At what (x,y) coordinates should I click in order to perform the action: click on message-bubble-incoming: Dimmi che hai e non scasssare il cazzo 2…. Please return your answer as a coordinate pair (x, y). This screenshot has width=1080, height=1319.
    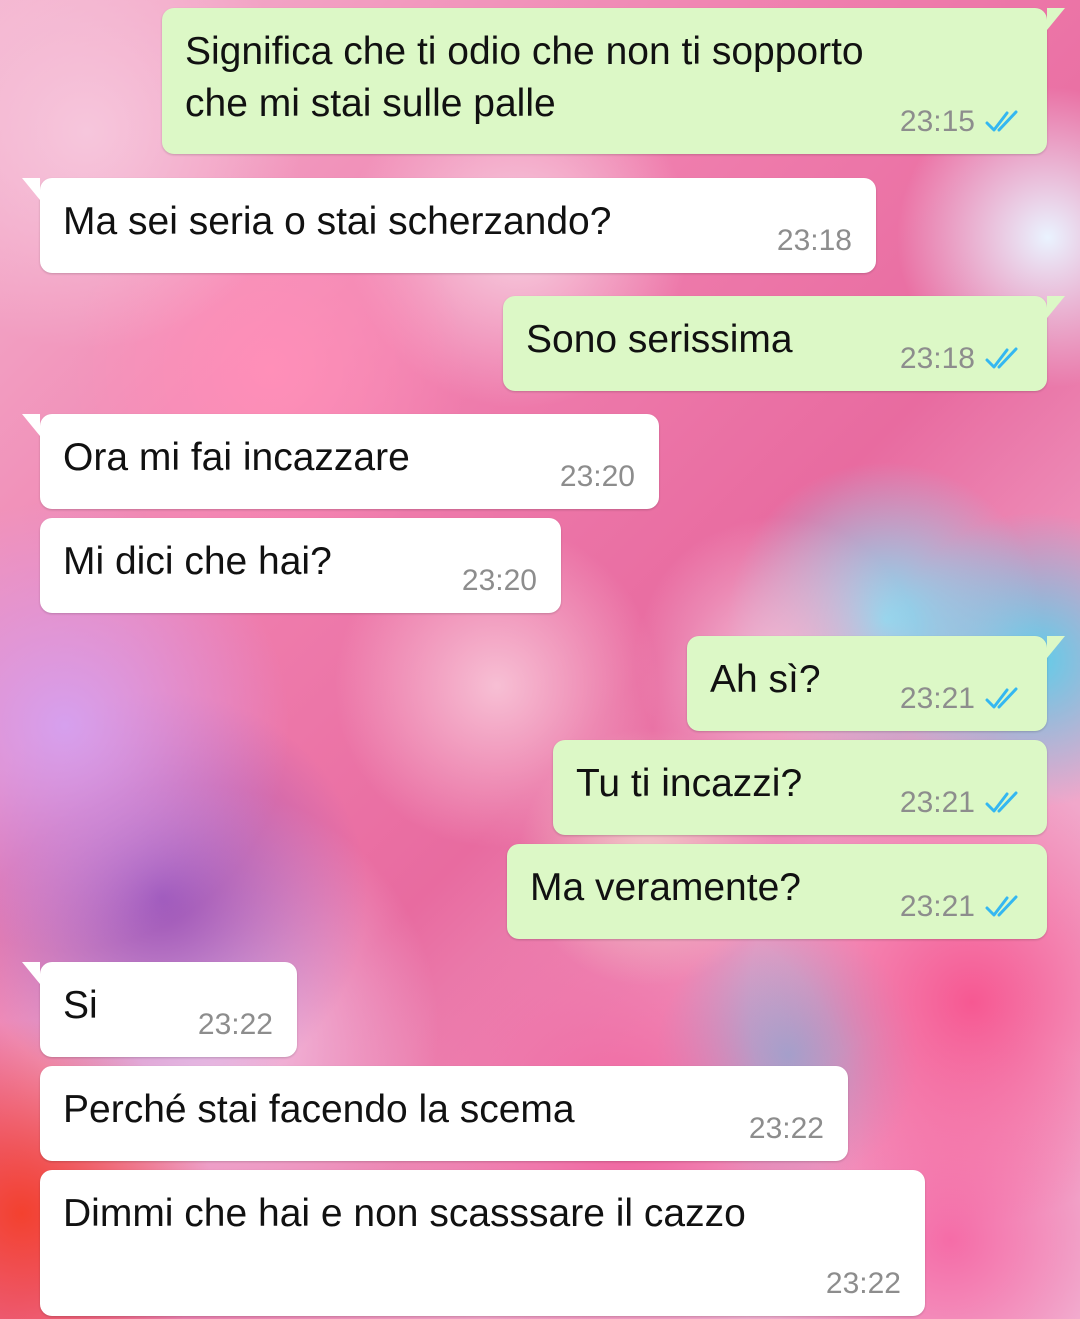
    Looking at the image, I should click on (482, 1243).